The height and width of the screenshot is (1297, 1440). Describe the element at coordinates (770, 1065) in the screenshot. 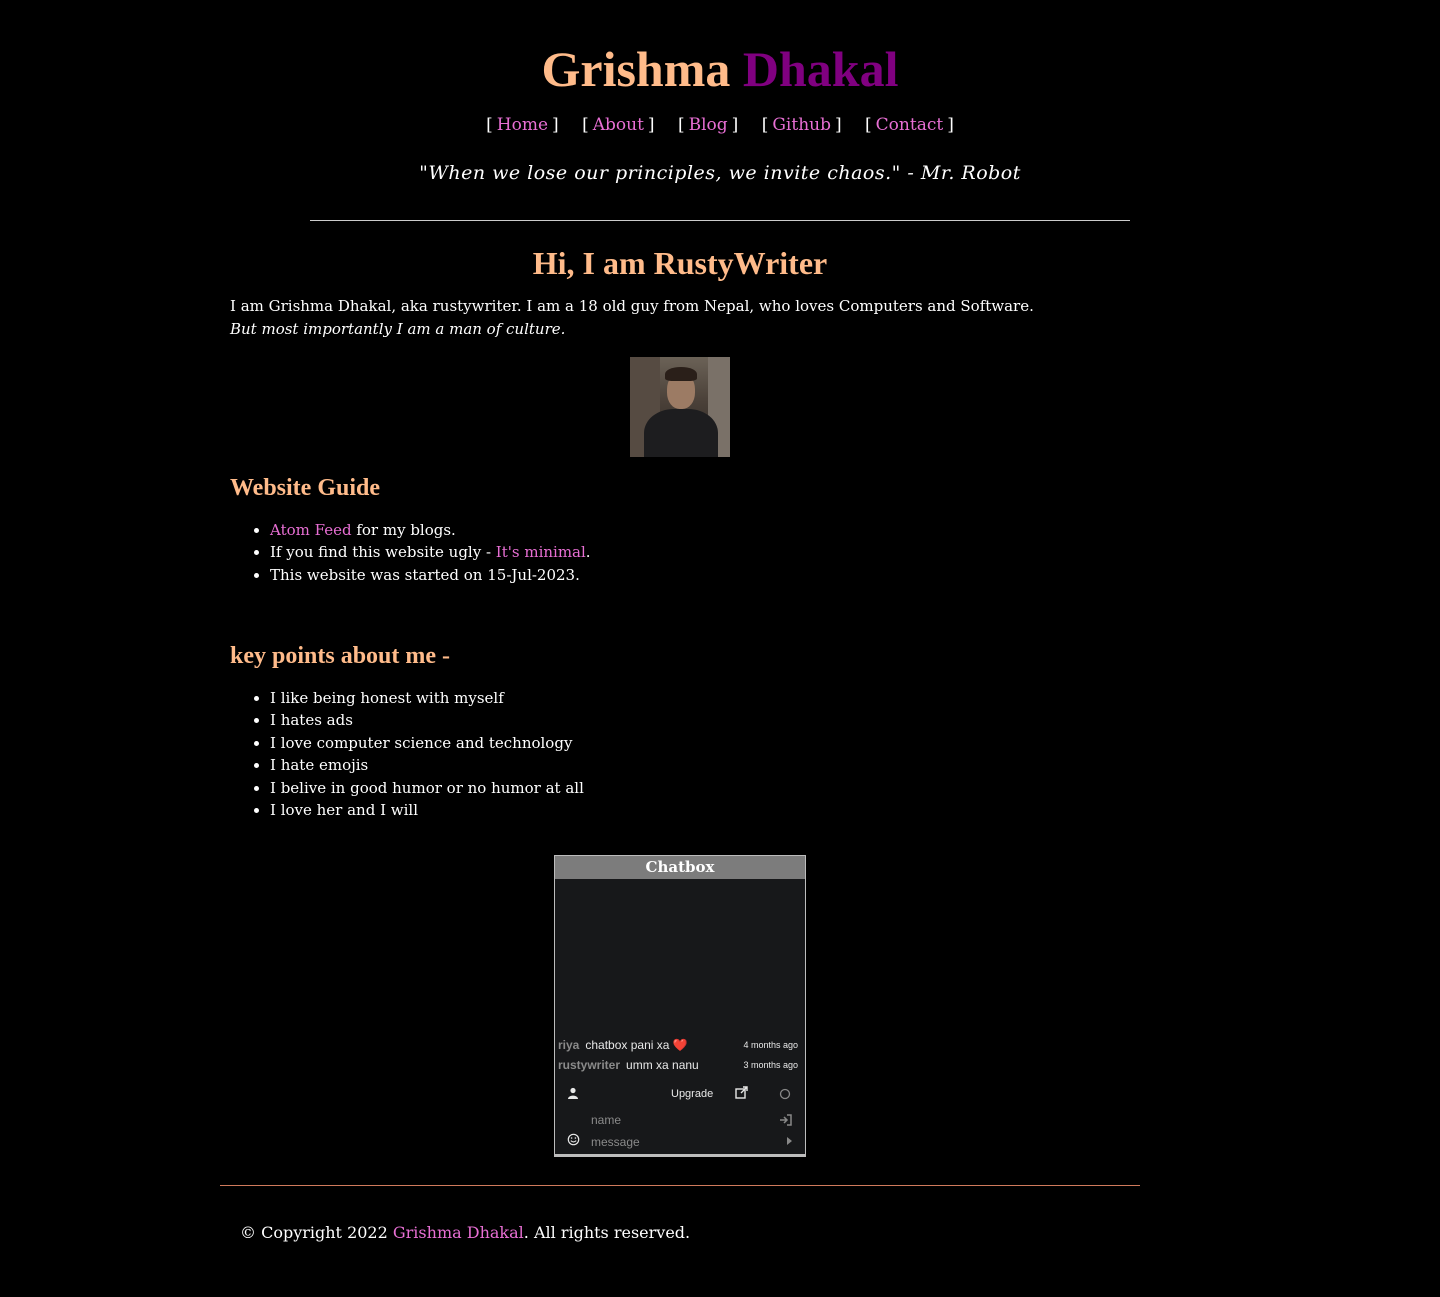

I see `chat-timestamp: 3 months ago` at that location.